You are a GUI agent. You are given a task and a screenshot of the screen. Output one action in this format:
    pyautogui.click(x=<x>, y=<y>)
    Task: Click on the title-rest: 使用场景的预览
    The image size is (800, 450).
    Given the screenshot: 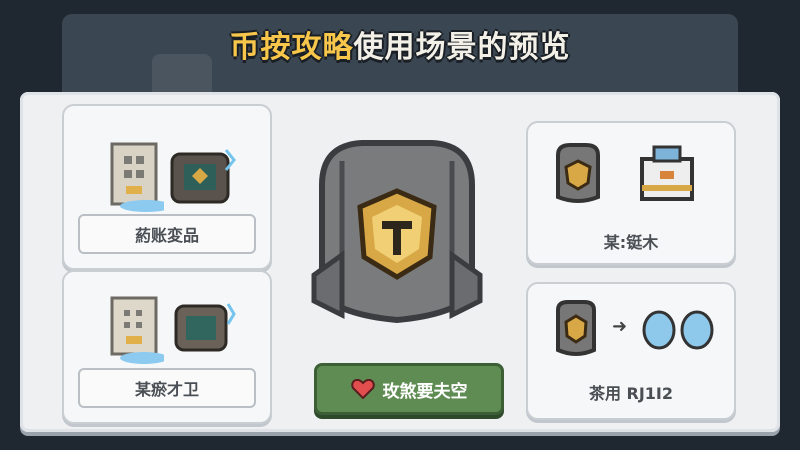 What is the action you would take?
    pyautogui.click(x=462, y=47)
    